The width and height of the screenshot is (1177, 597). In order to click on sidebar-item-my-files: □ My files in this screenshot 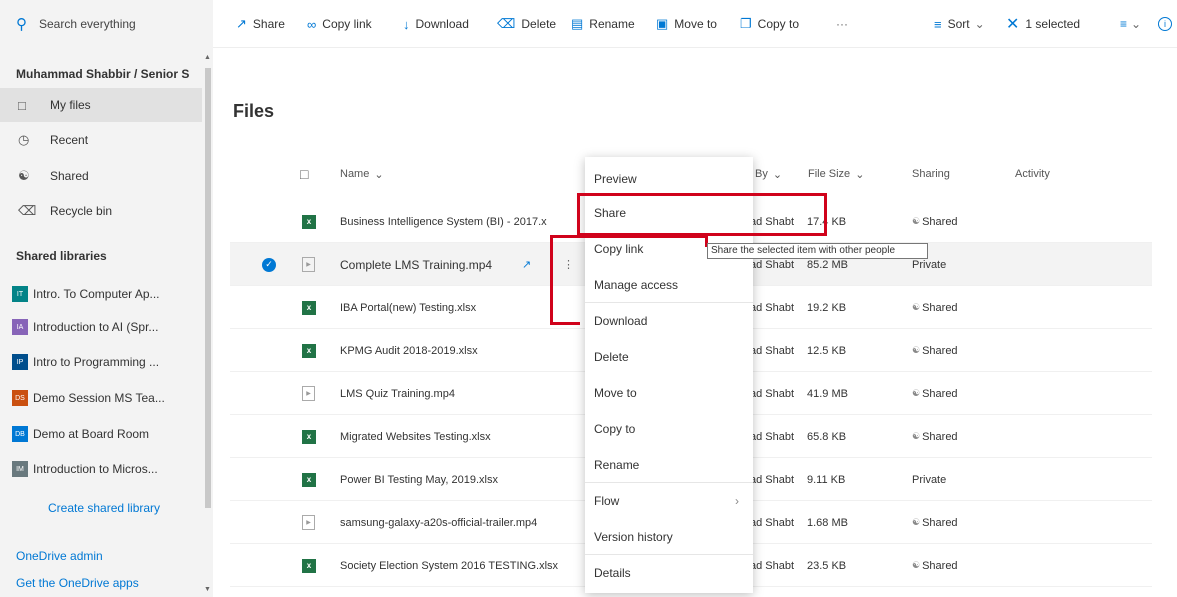, I will do `click(101, 105)`.